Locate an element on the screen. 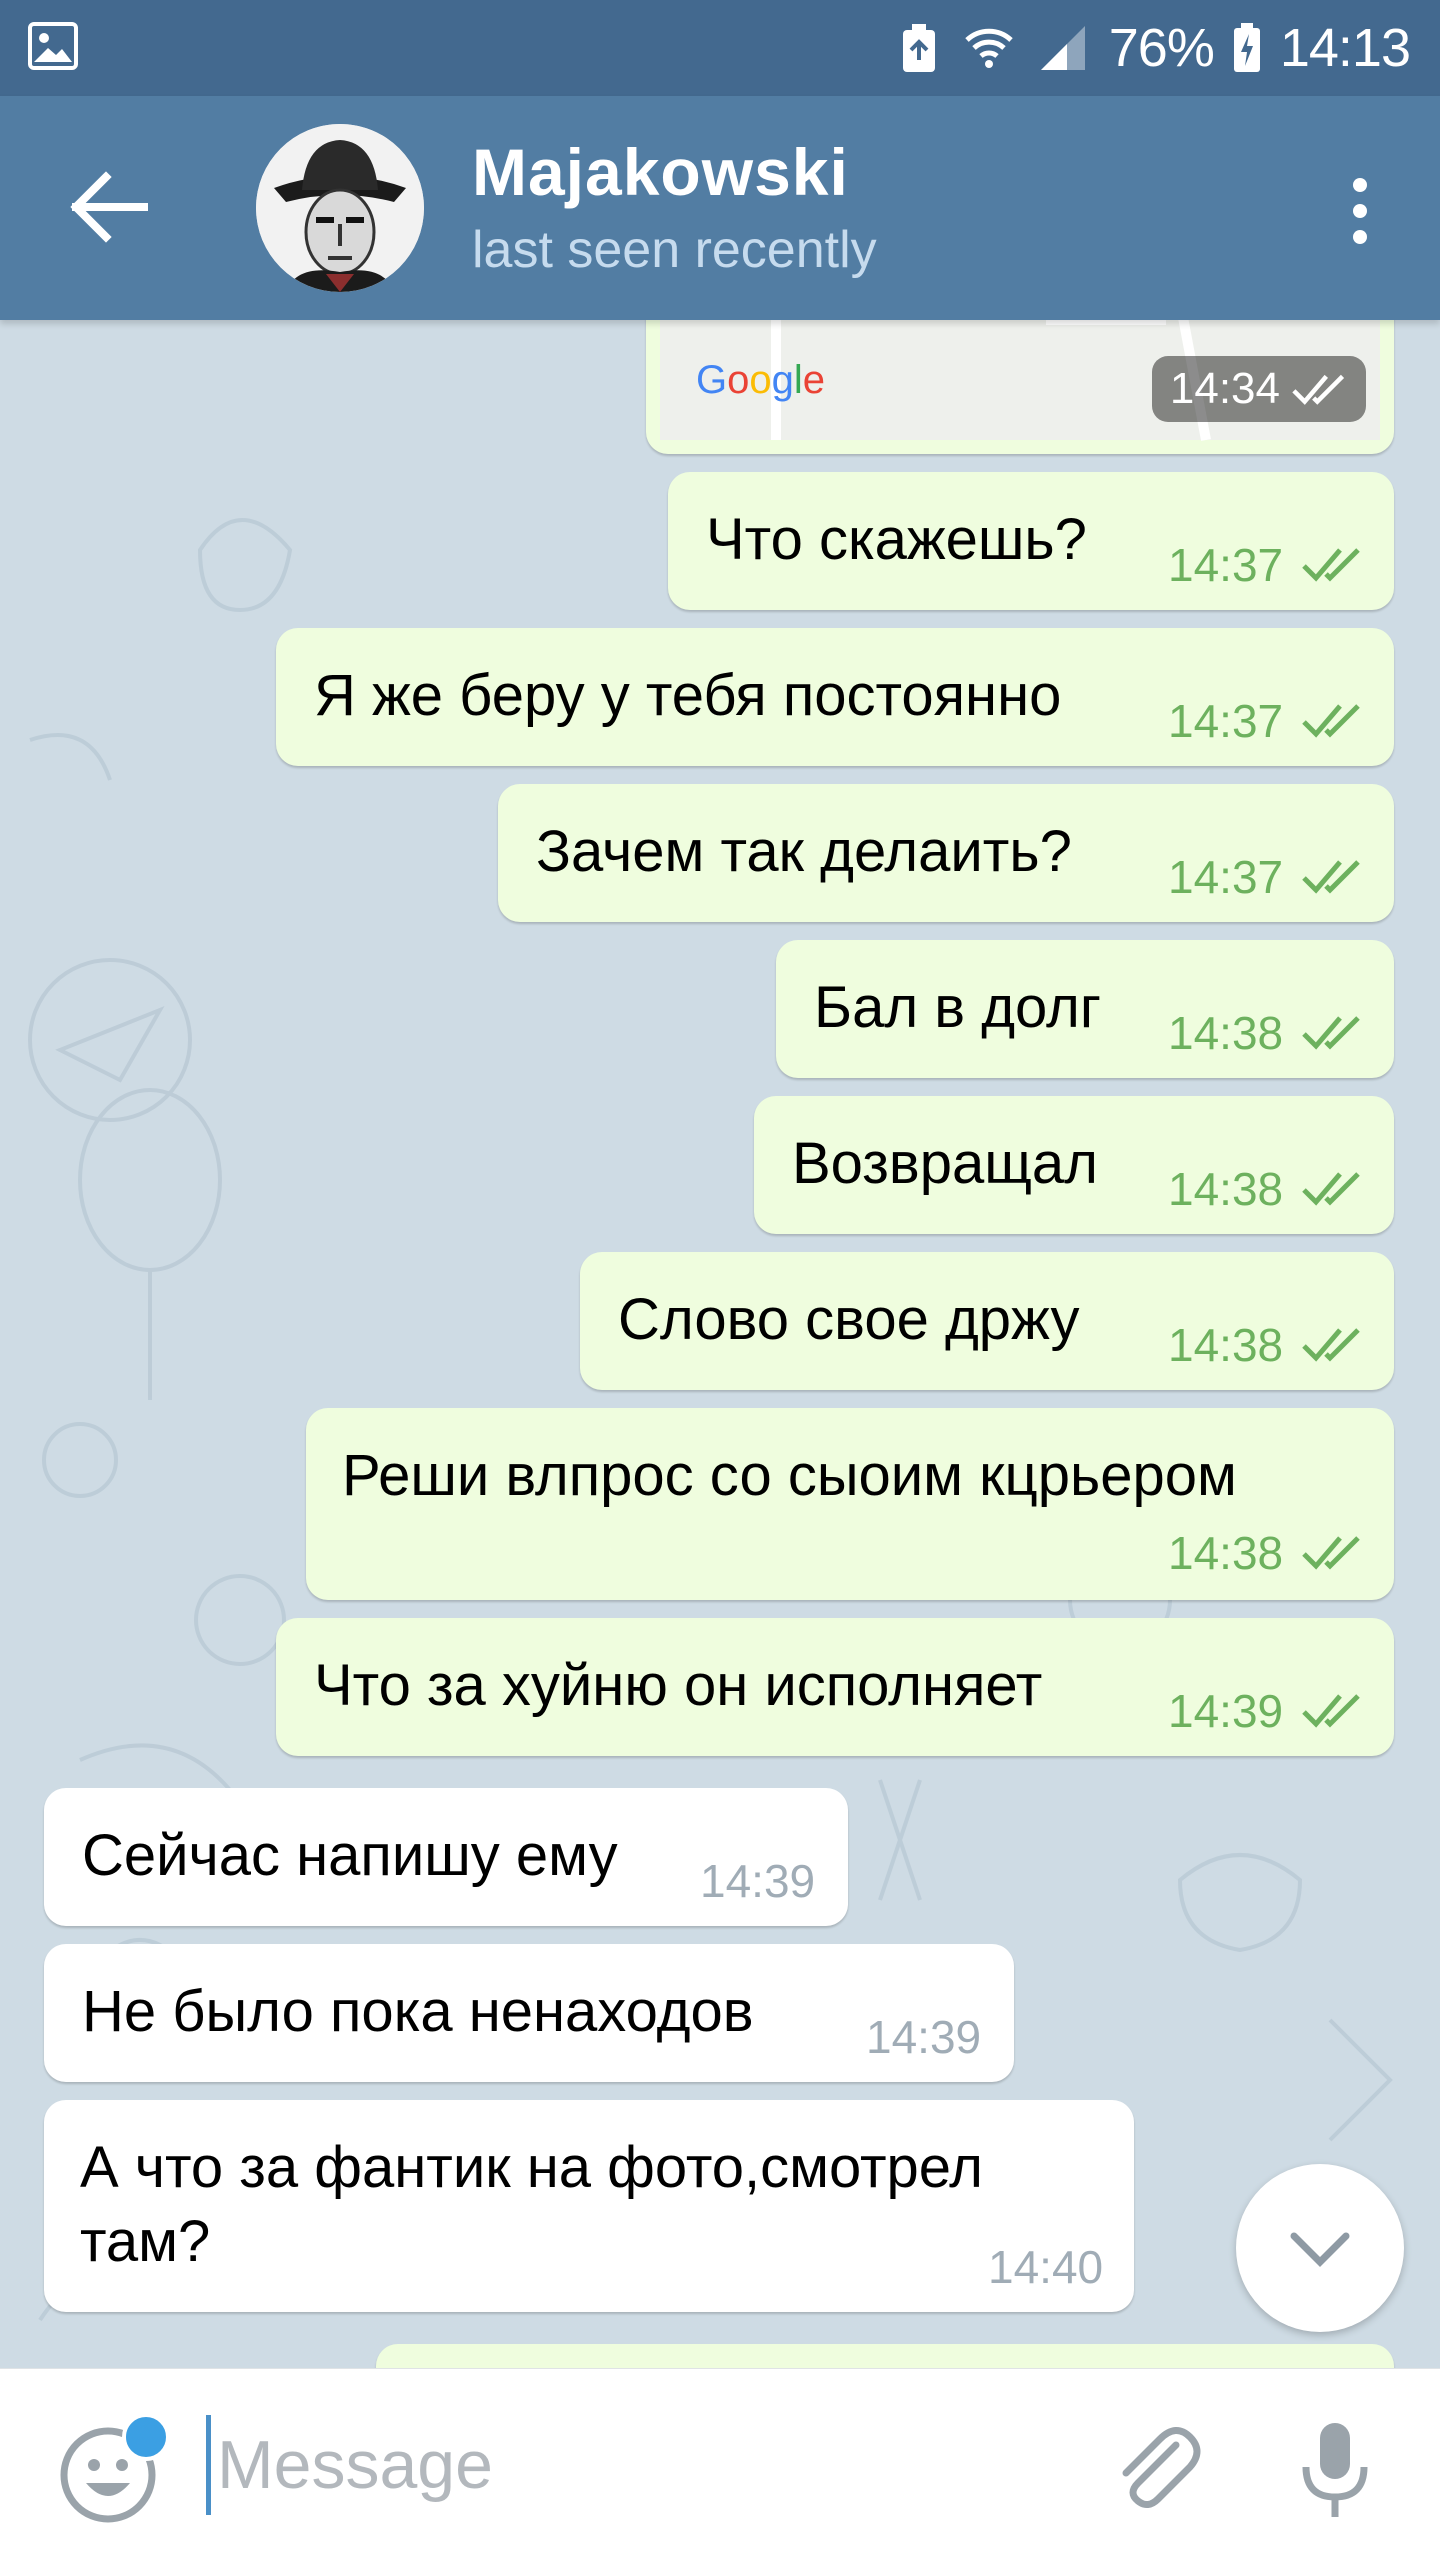 The width and height of the screenshot is (1440, 2561). outgoing-message: Бал в долг 14:38 is located at coordinates (1085, 1009).